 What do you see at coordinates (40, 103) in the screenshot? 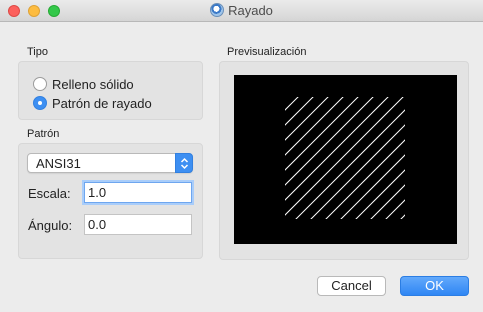
I see `radio-button-selected-icon` at bounding box center [40, 103].